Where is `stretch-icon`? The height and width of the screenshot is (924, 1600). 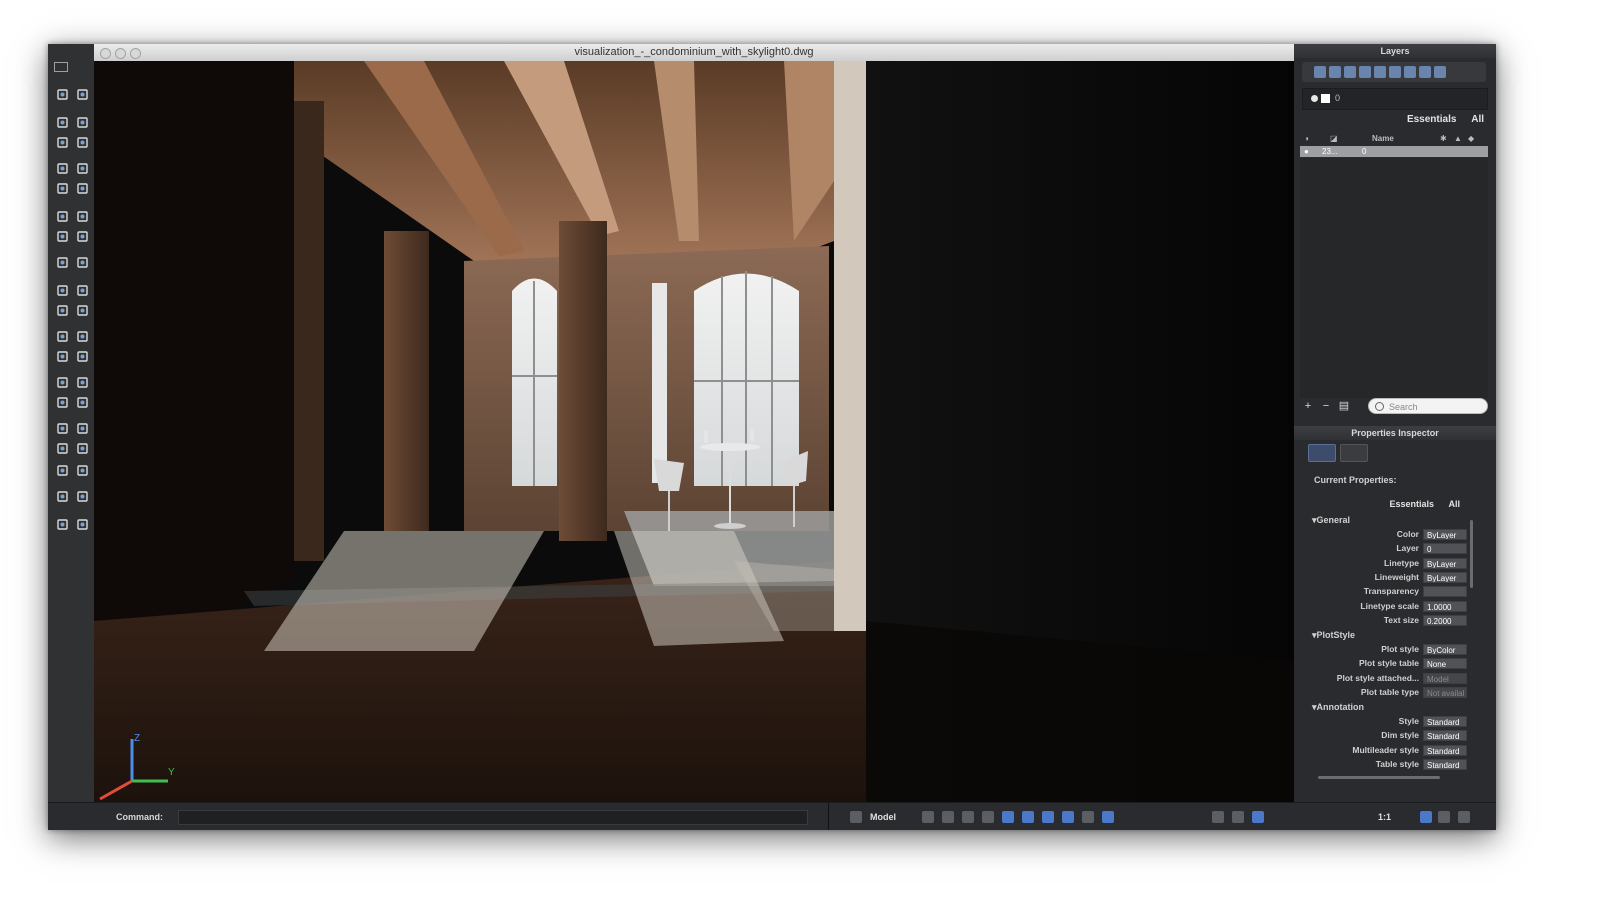 stretch-icon is located at coordinates (82, 290).